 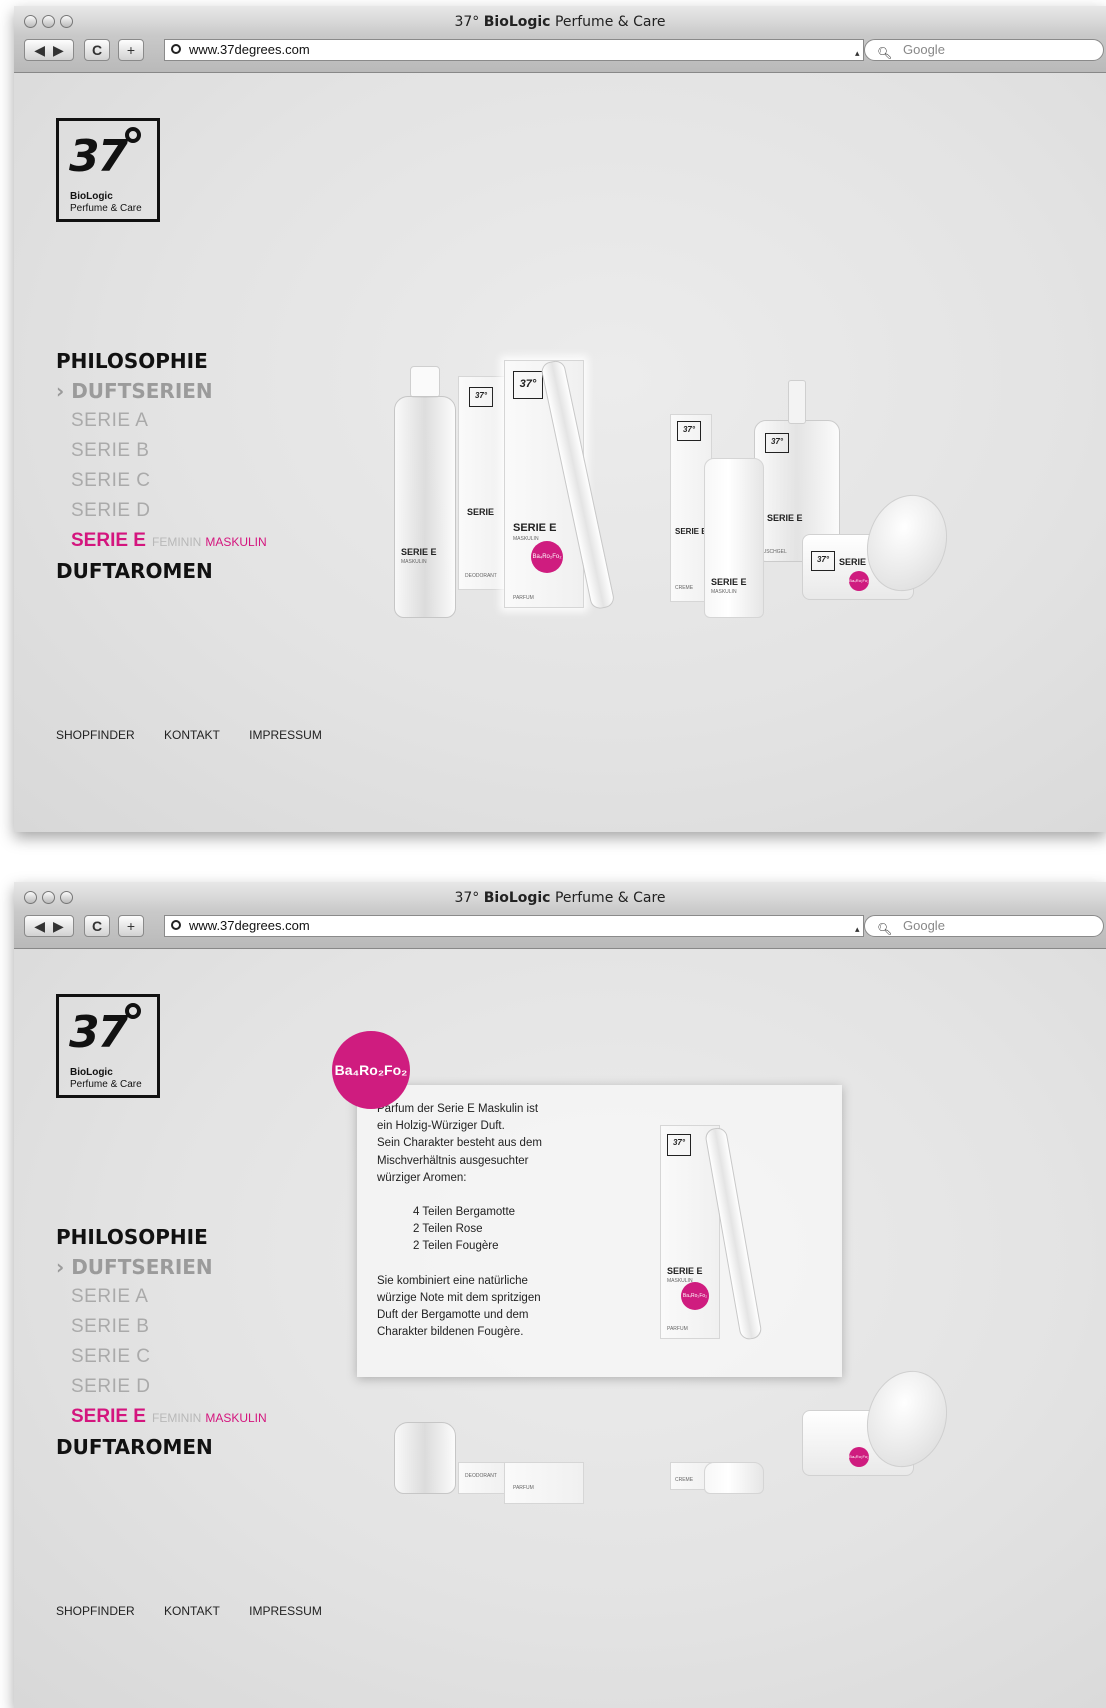 I want to click on parfum-label: SERIE E, so click(x=535, y=528).